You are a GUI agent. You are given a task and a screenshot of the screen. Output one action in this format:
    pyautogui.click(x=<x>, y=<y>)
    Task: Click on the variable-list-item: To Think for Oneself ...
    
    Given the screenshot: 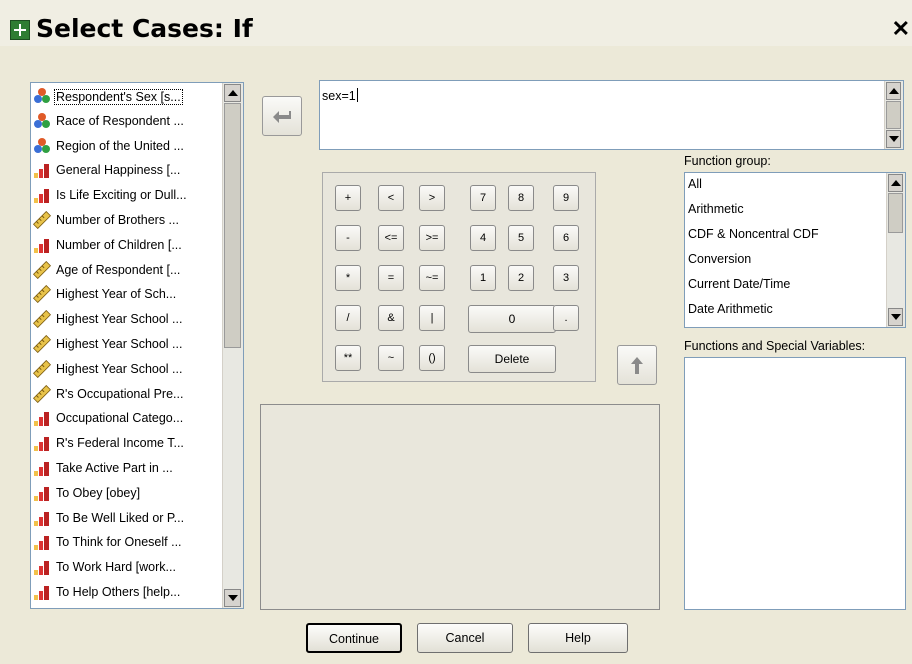 What is the action you would take?
    pyautogui.click(x=126, y=542)
    